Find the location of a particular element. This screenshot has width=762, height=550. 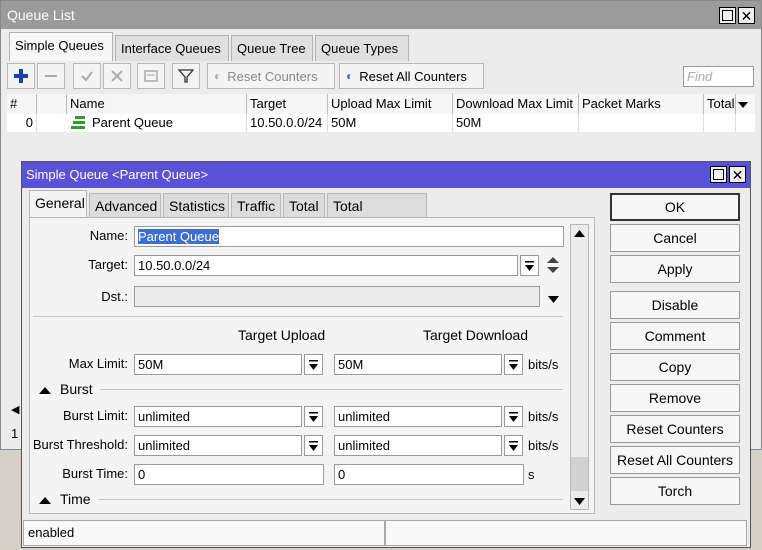

add-button is located at coordinates (21, 76).